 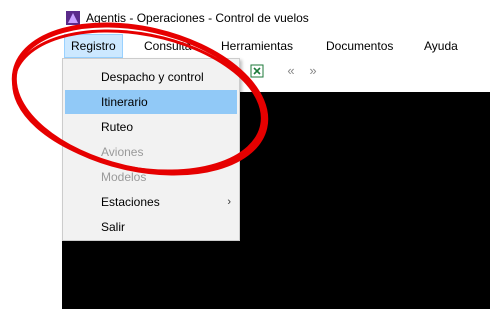 What do you see at coordinates (151, 127) in the screenshot?
I see `menuitem-ruteo: Ruteo` at bounding box center [151, 127].